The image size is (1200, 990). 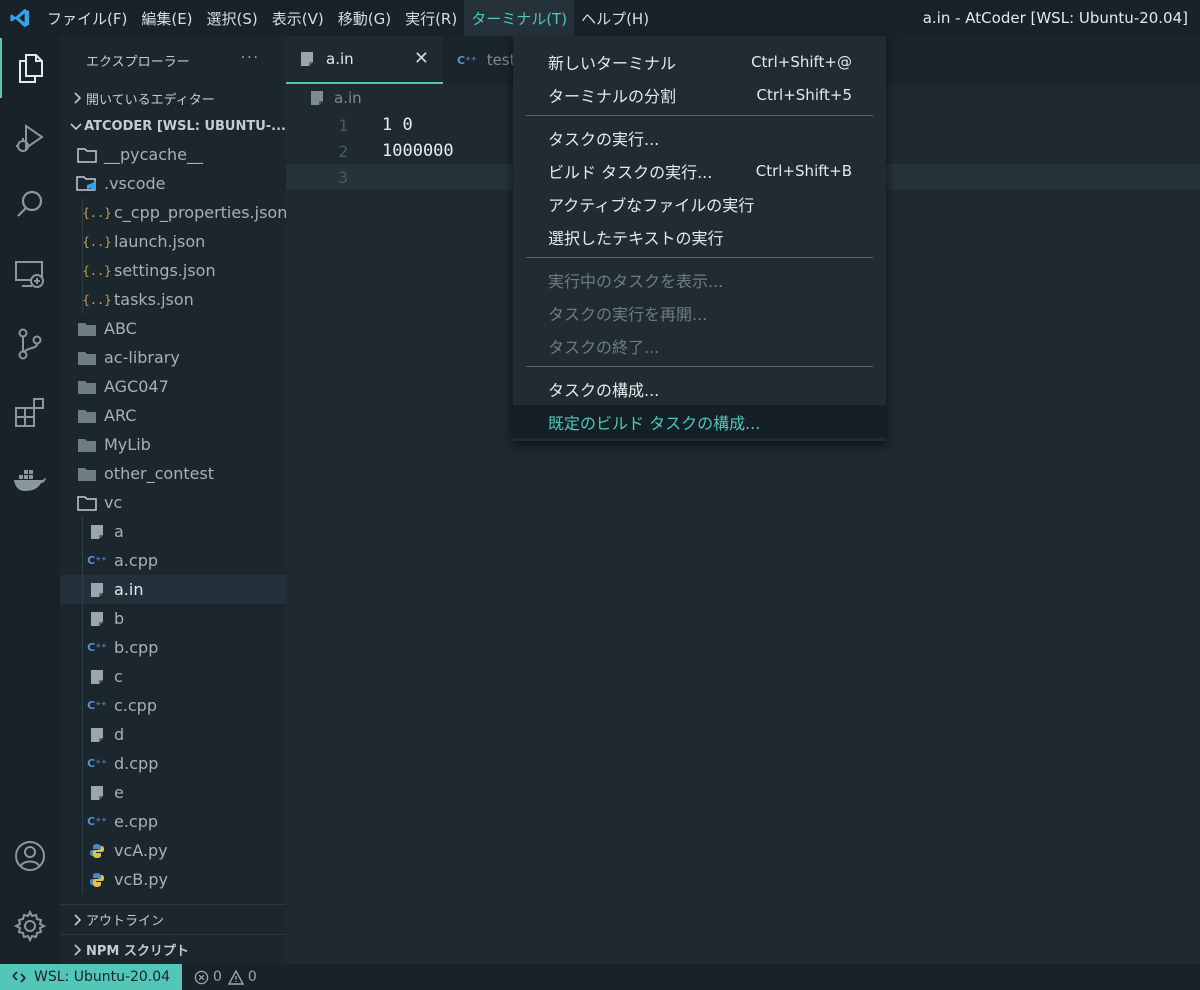 I want to click on explorer-icon, so click(x=30, y=68).